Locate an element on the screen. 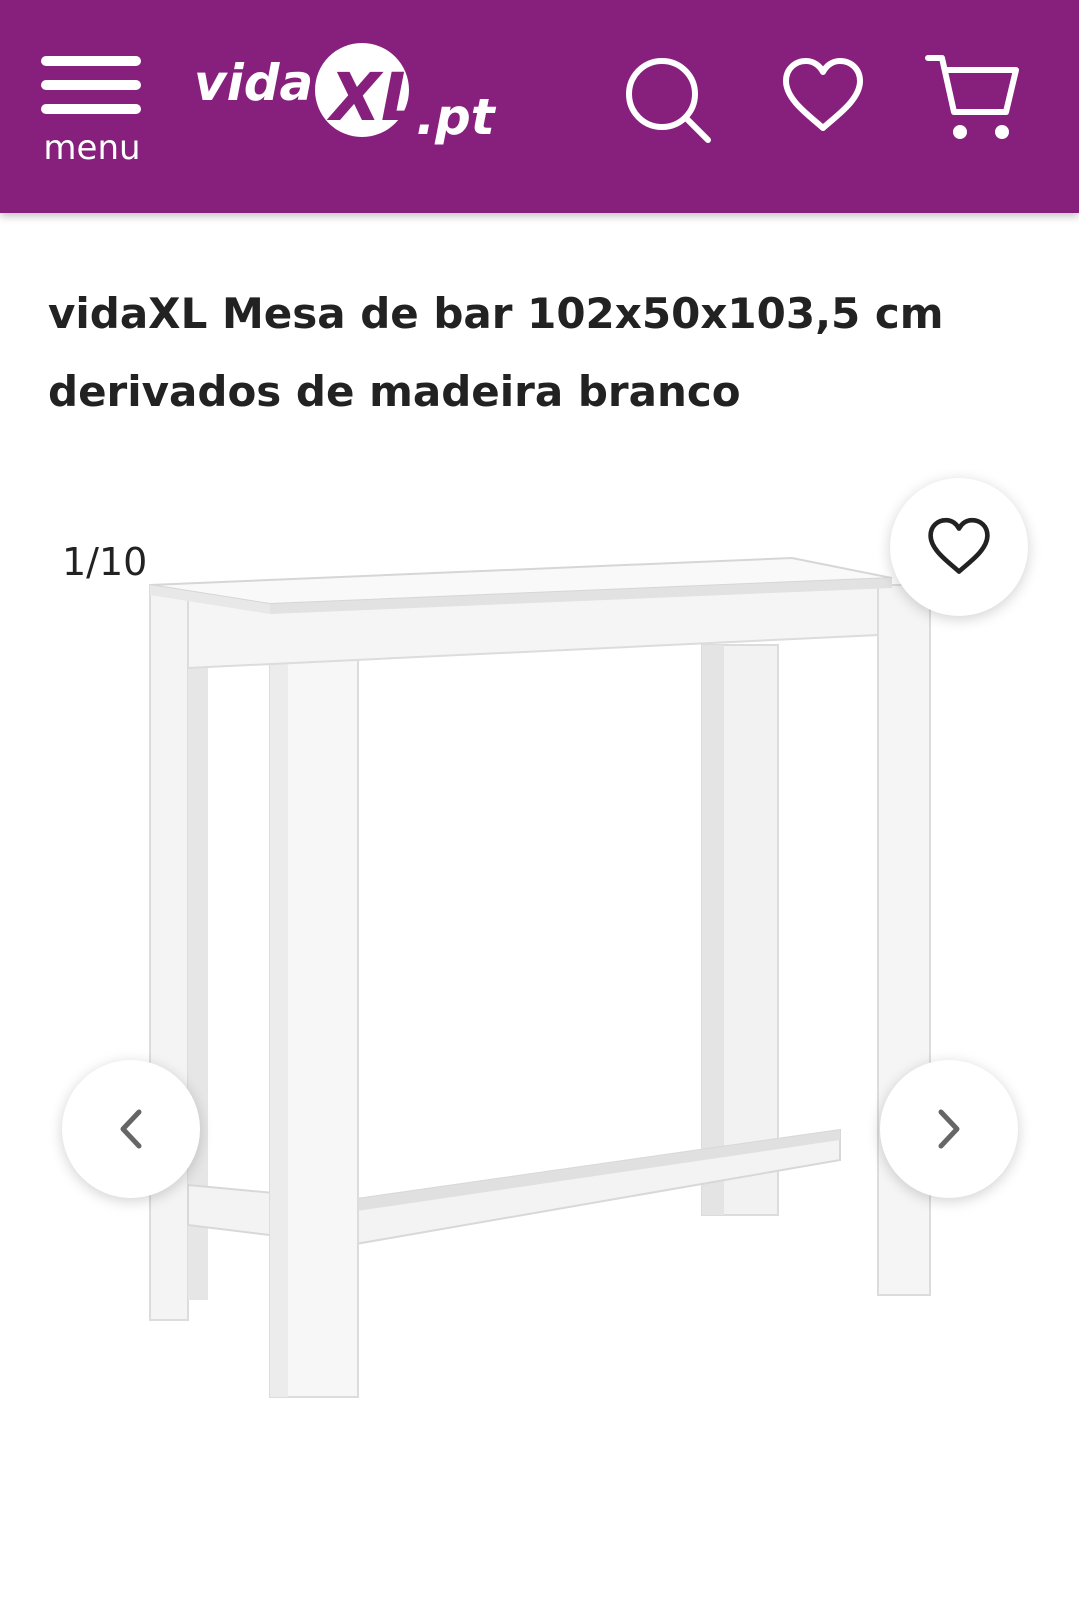 This screenshot has width=1079, height=1608. vidaxl-logo-graphic: vida XL .pt is located at coordinates (345, 94).